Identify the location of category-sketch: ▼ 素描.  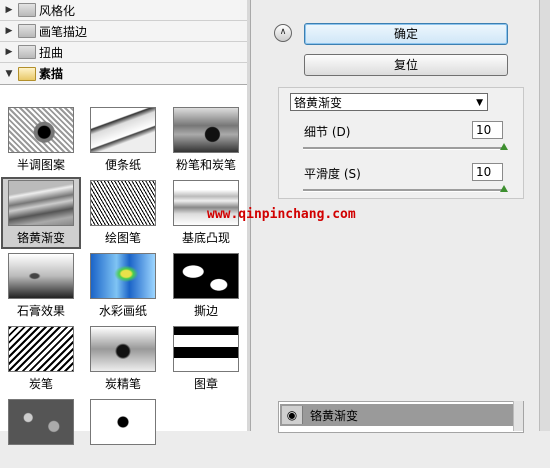
(123, 74).